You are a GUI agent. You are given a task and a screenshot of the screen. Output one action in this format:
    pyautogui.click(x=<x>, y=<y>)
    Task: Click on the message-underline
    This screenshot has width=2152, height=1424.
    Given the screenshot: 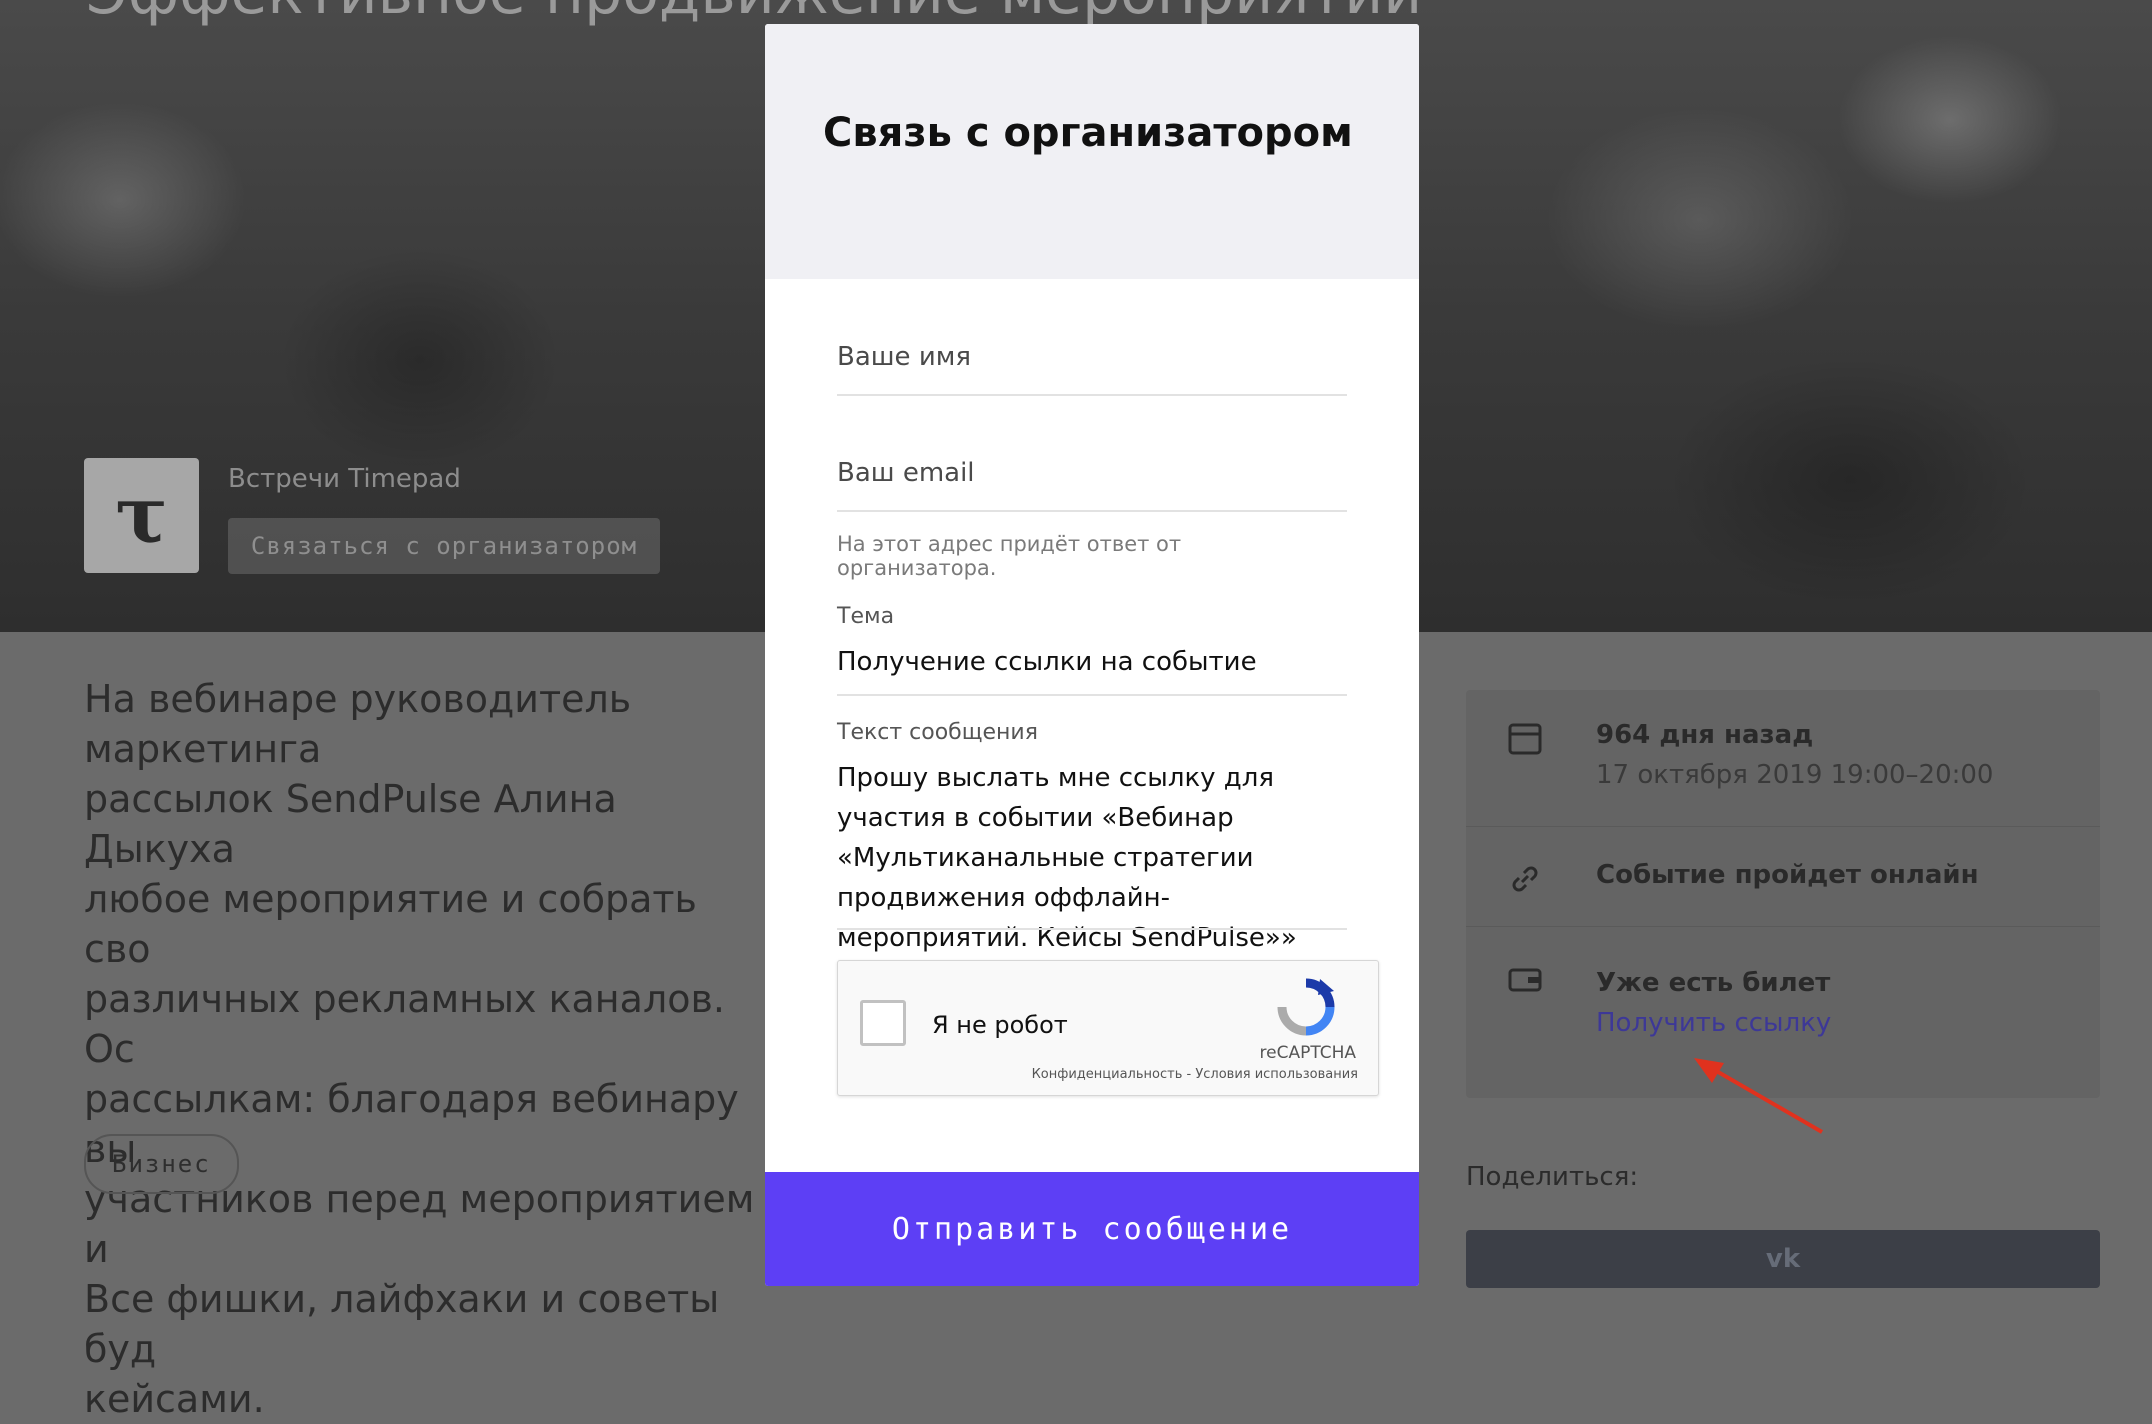 What is the action you would take?
    pyautogui.click(x=1092, y=929)
    